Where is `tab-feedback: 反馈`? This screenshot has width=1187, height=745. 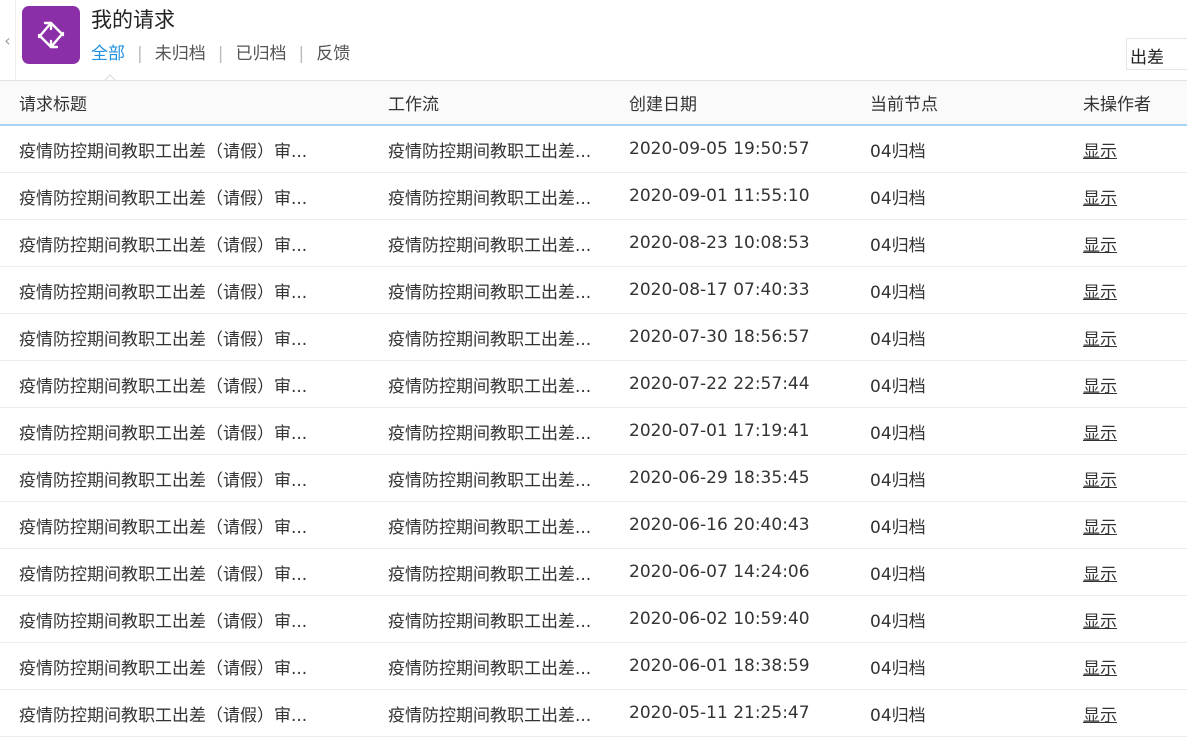
tab-feedback: 反馈 is located at coordinates (333, 54).